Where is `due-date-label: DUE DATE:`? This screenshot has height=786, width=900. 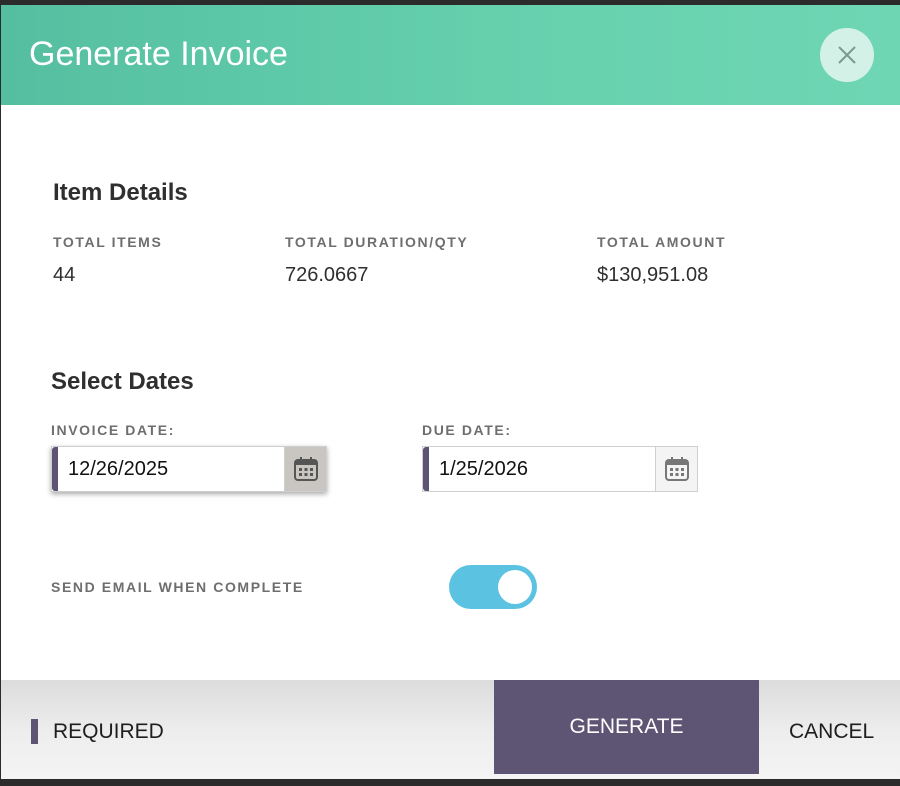 due-date-label: DUE DATE: is located at coordinates (467, 430).